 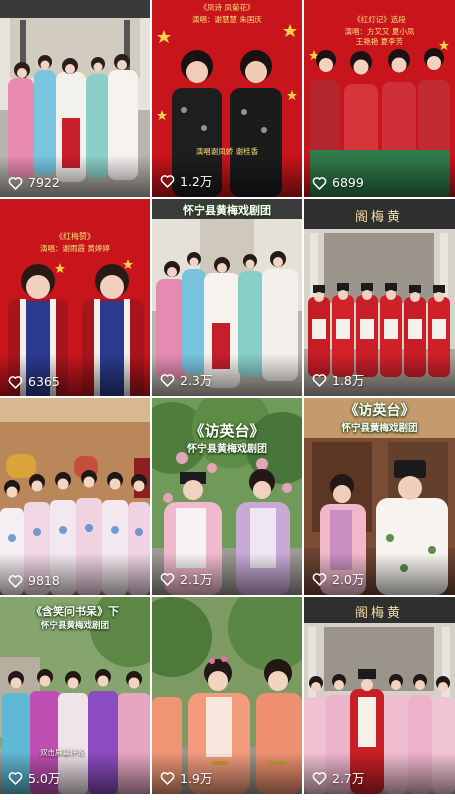 What do you see at coordinates (196, 181) in the screenshot?
I see `like-count-text: 1.2万` at bounding box center [196, 181].